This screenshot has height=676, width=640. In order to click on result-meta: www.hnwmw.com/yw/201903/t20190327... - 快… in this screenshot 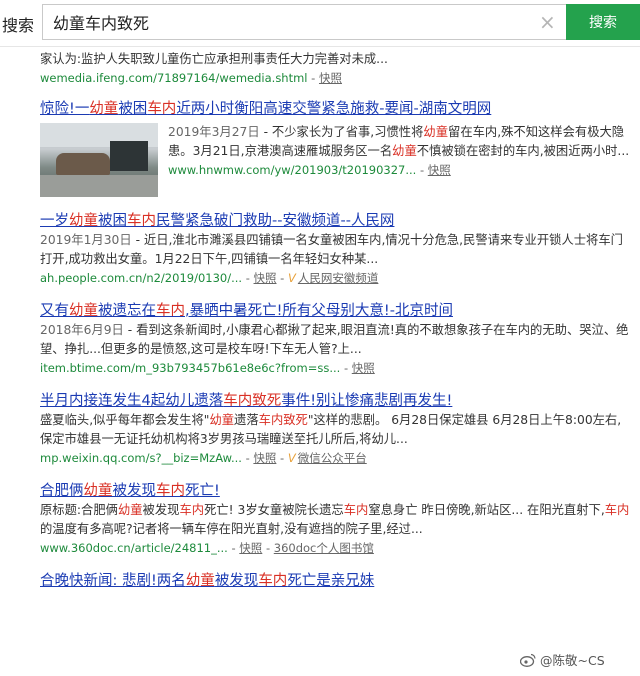, I will do `click(309, 170)`.